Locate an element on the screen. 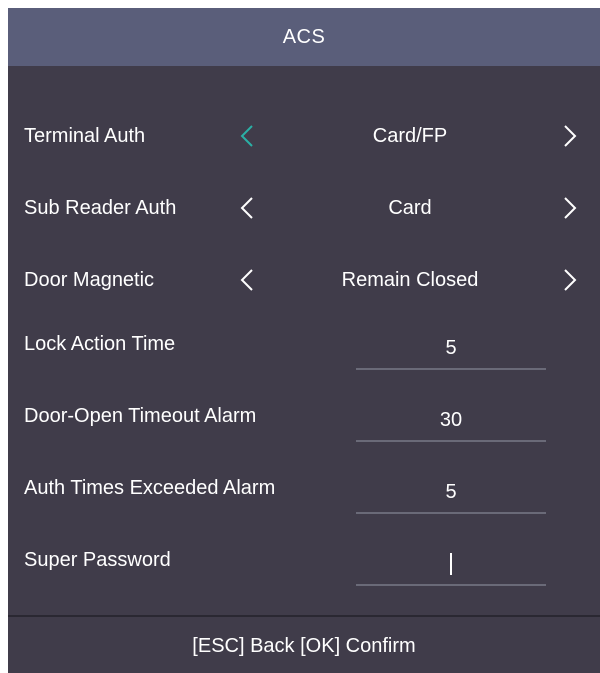  terminal-auth-value: Card/FP is located at coordinates (410, 135).